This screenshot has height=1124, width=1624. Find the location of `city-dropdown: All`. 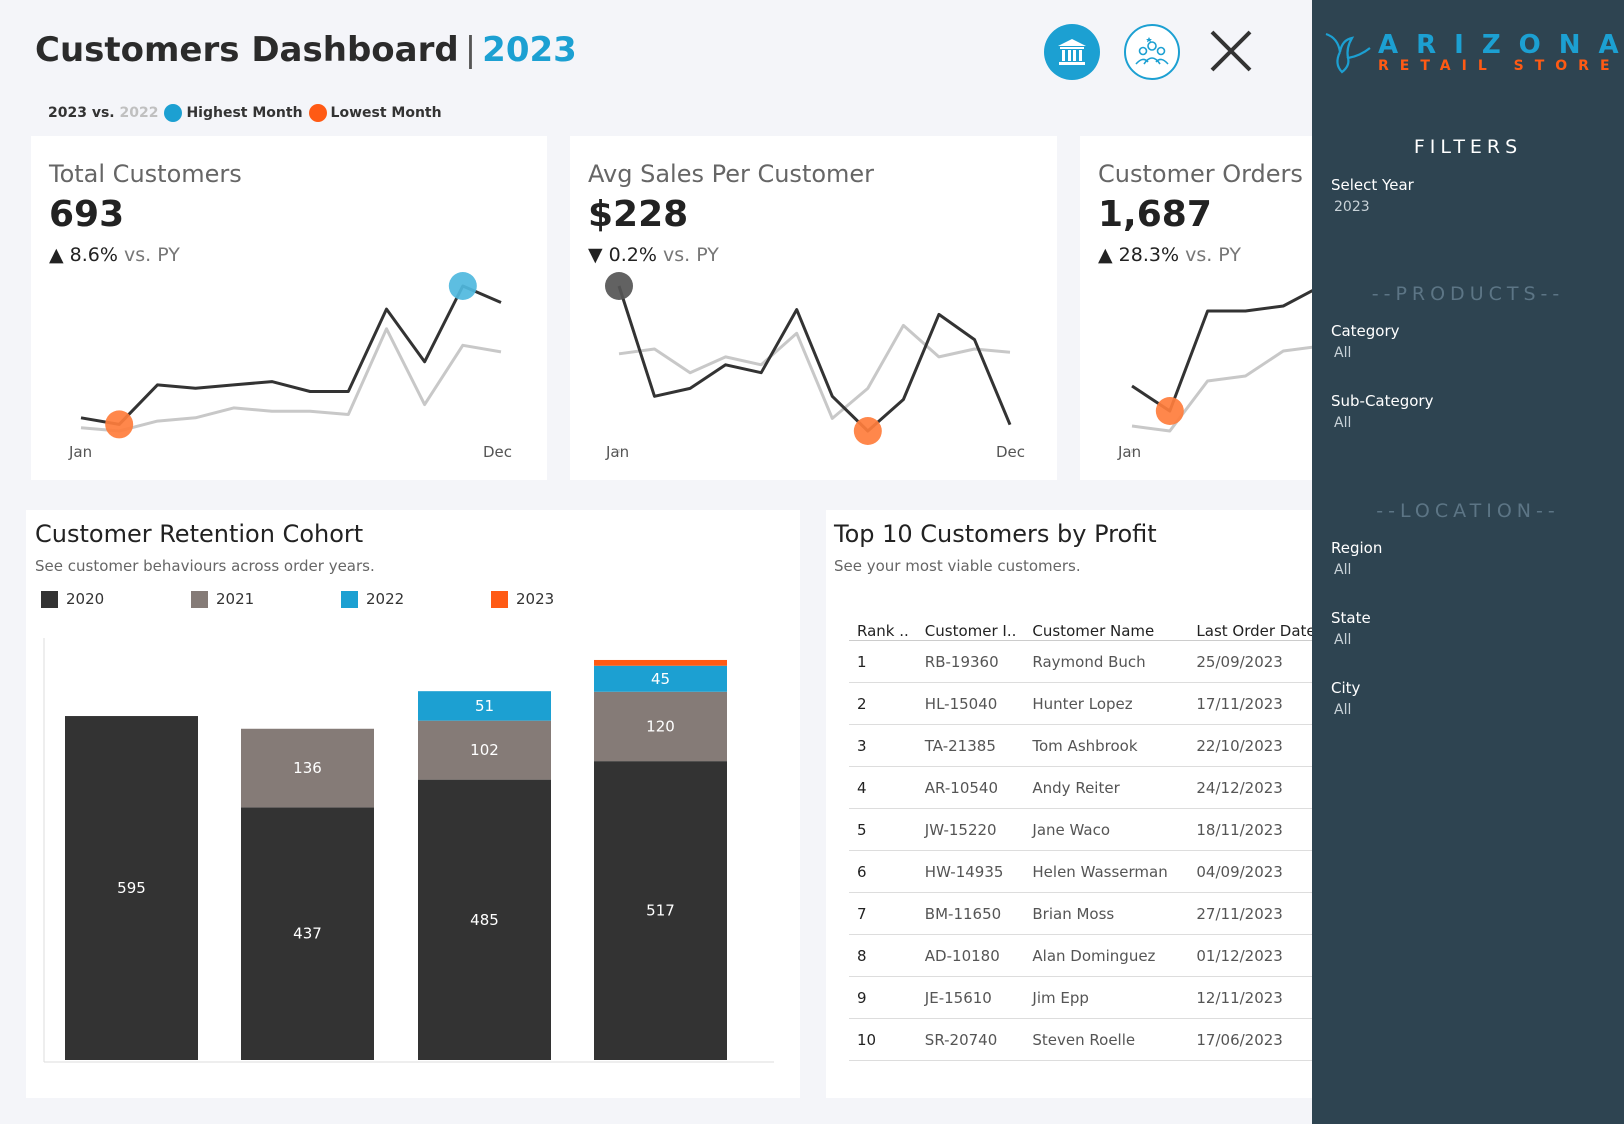

city-dropdown: All is located at coordinates (1342, 710).